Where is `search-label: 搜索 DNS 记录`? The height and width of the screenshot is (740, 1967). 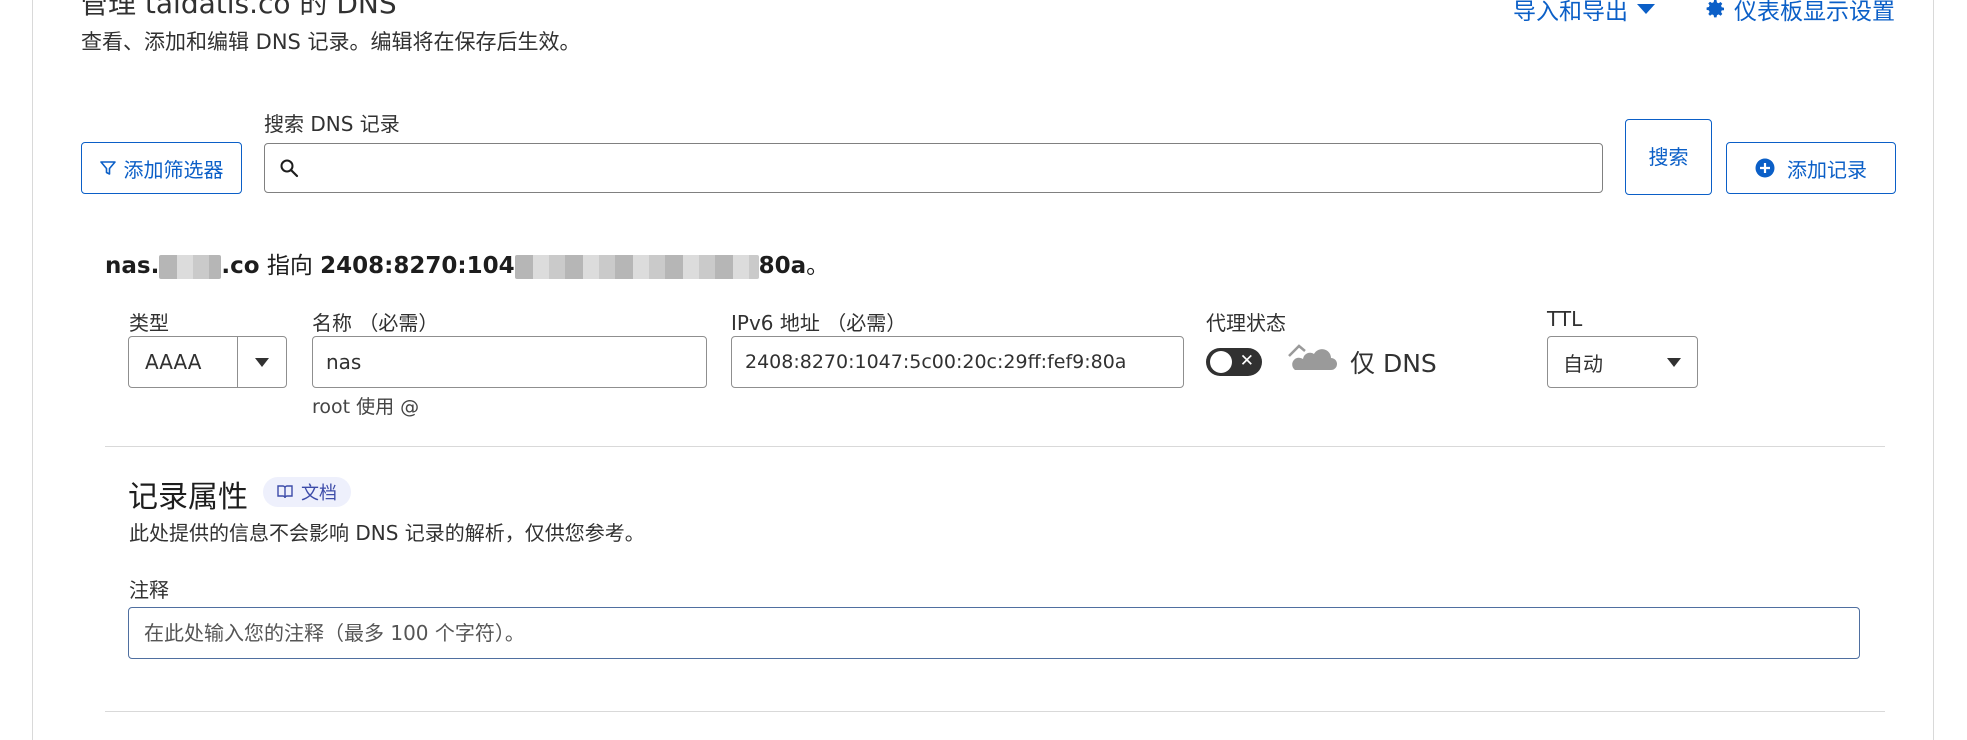 search-label: 搜索 DNS 记录 is located at coordinates (332, 124).